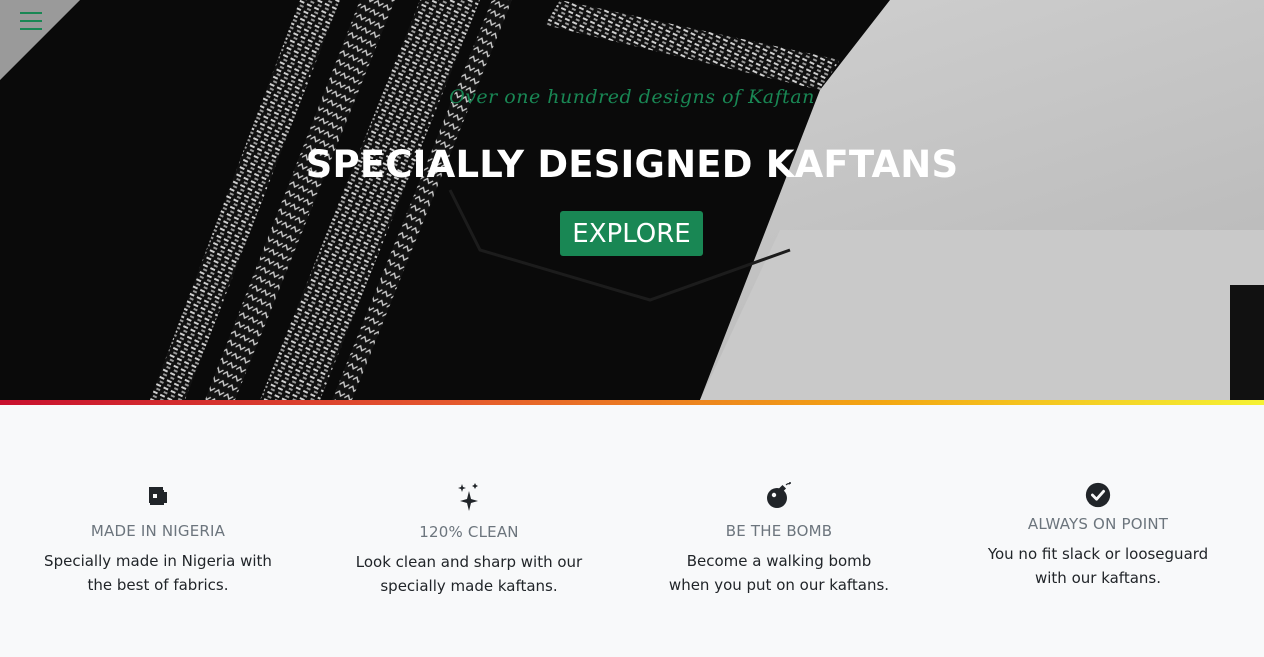 This screenshot has height=657, width=1264. I want to click on feature-title: BE THE BOMB, so click(779, 531).